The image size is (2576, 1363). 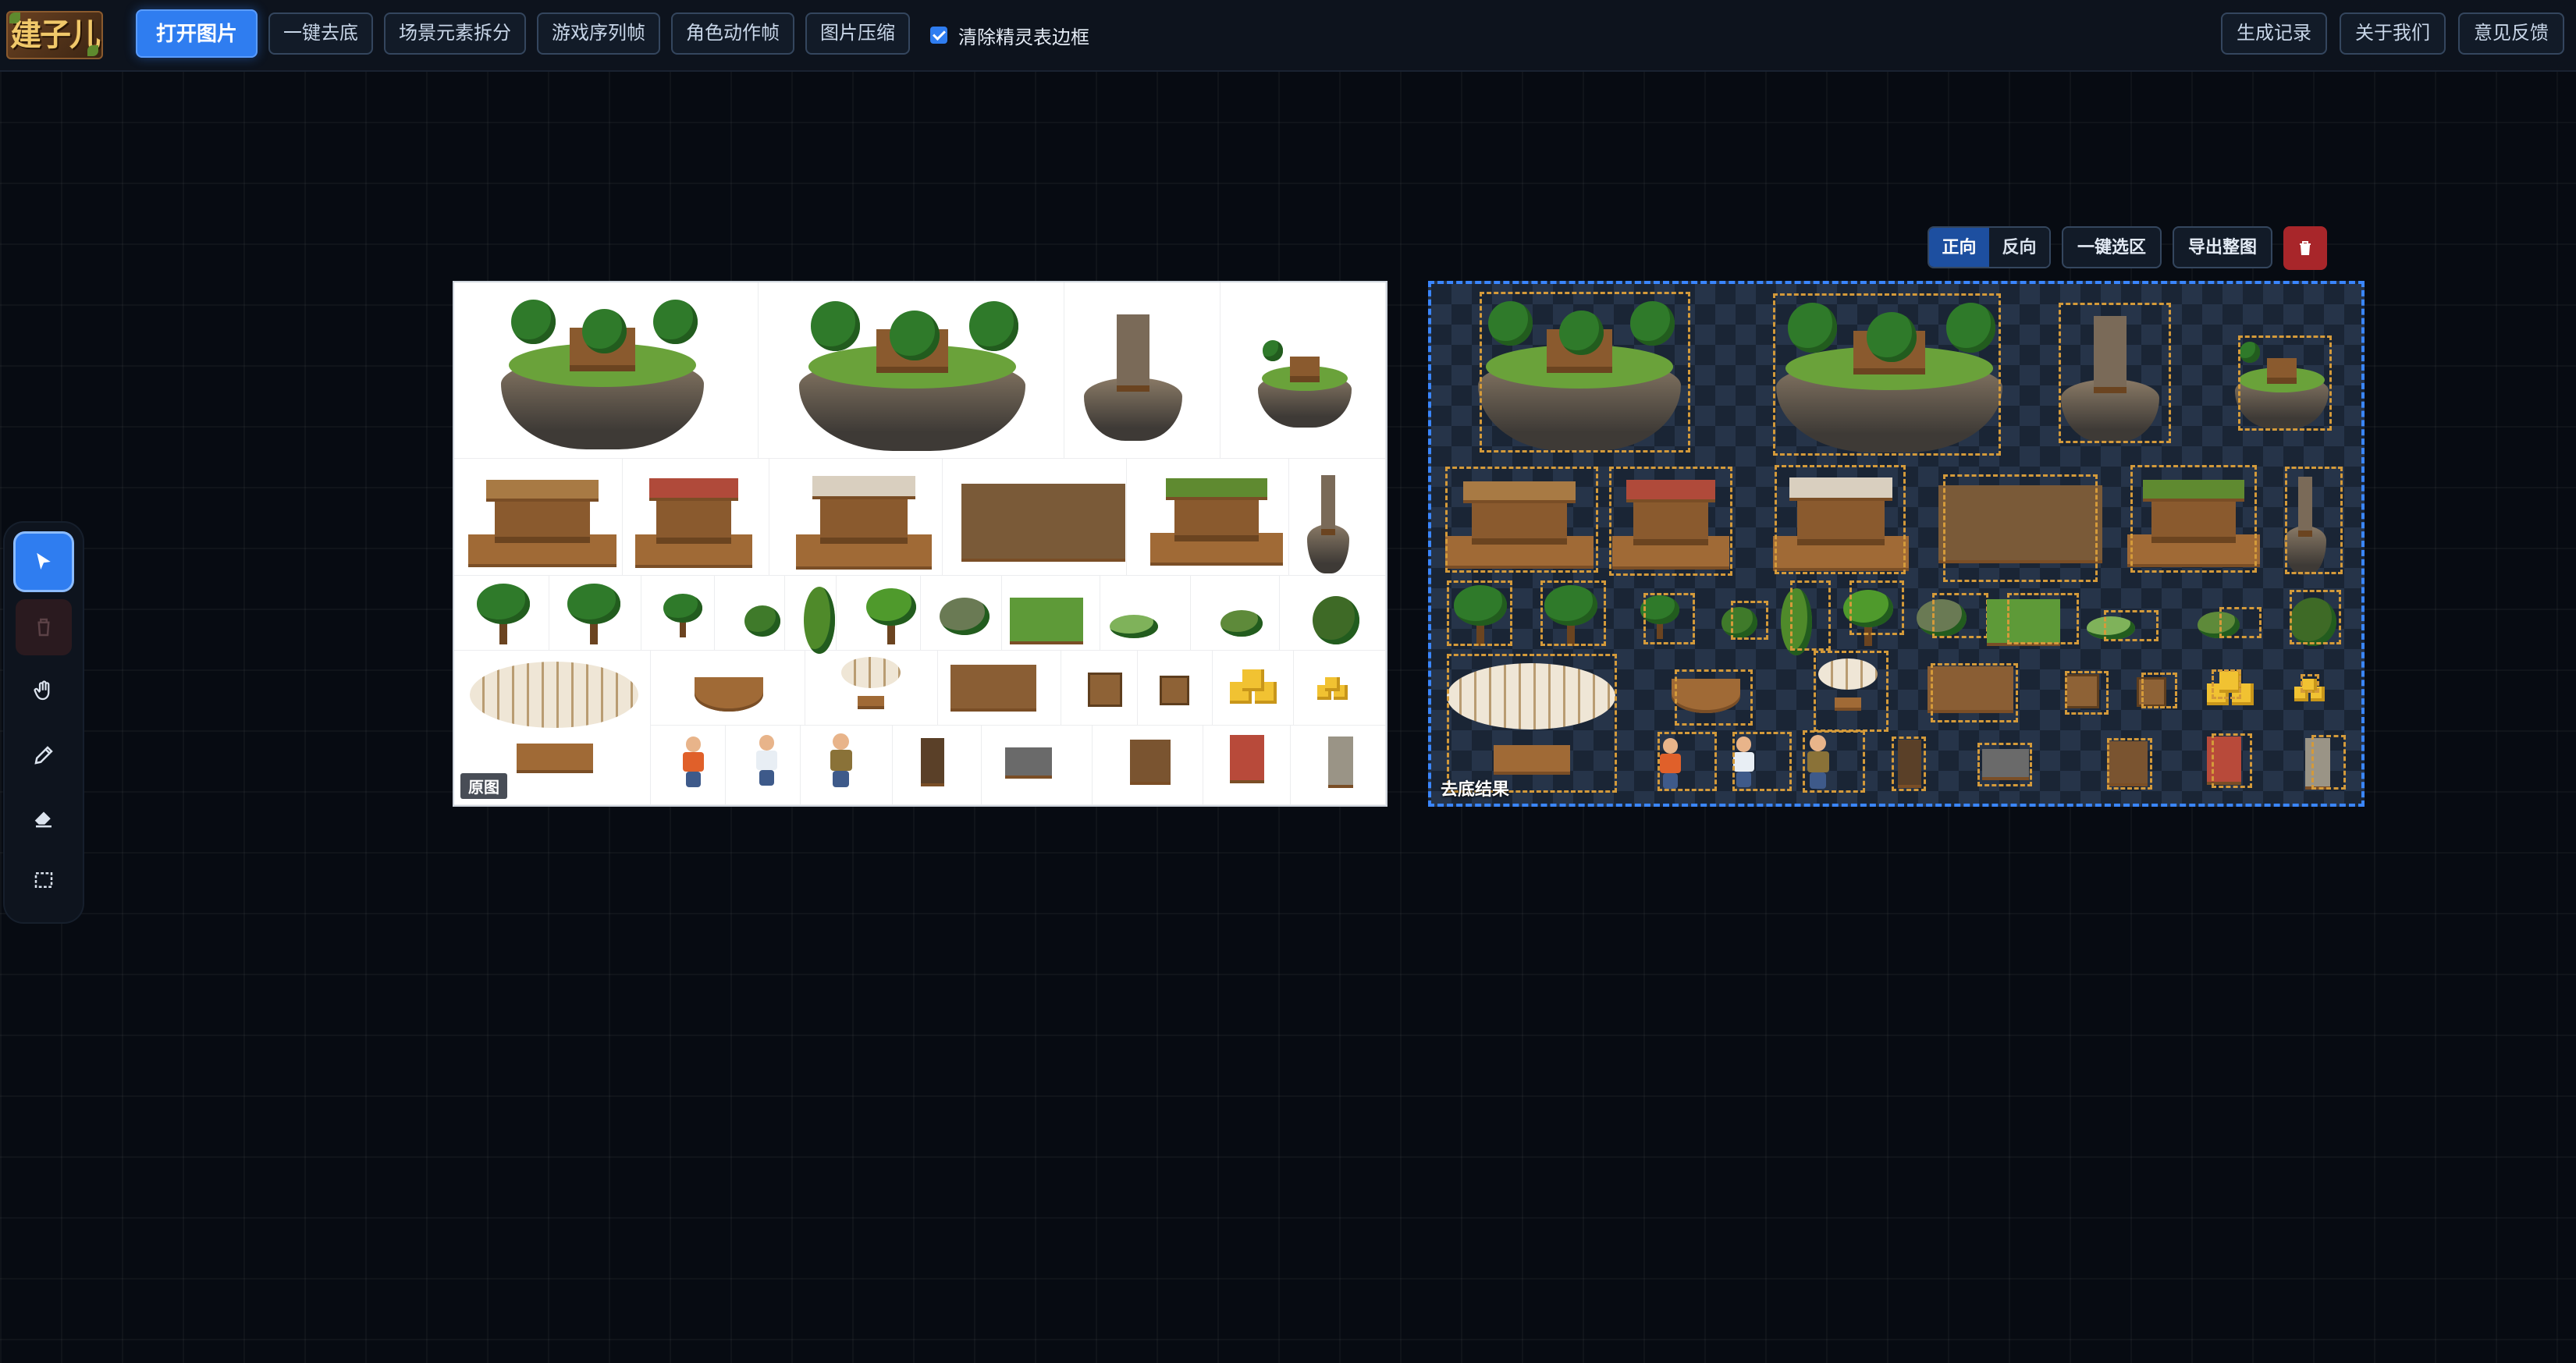 I want to click on brush-tool, so click(x=44, y=755).